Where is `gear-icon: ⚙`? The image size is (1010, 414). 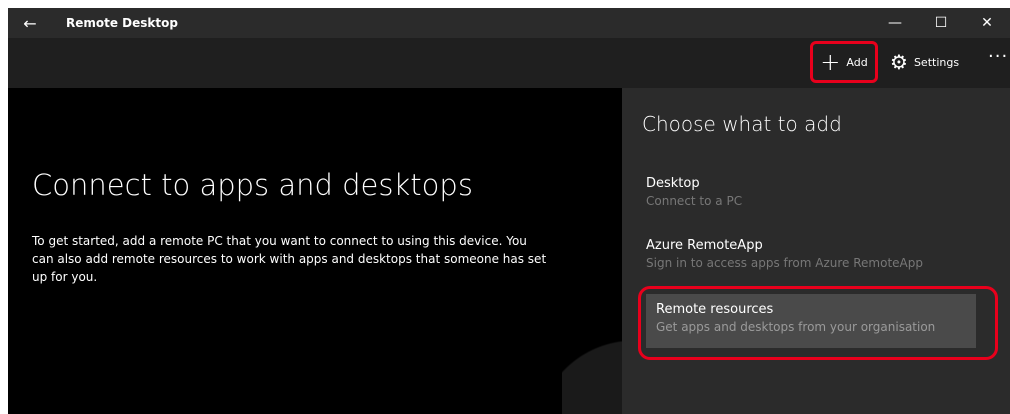
gear-icon: ⚙ is located at coordinates (899, 62).